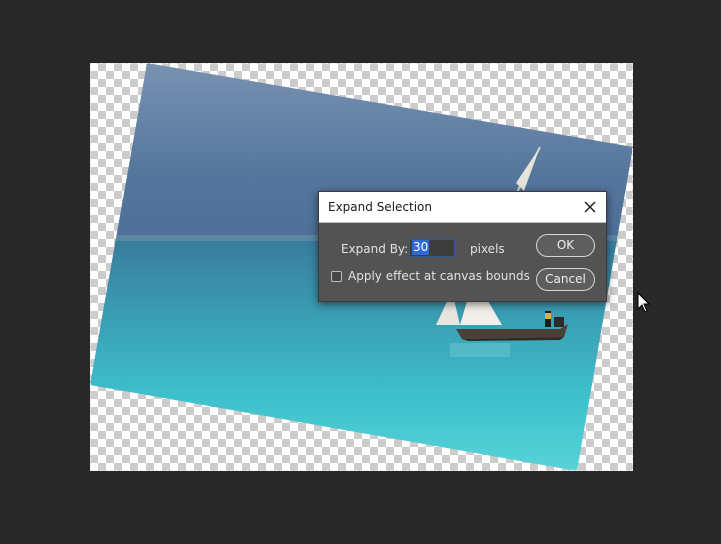 The width and height of the screenshot is (721, 544). I want to click on close-icon, so click(590, 207).